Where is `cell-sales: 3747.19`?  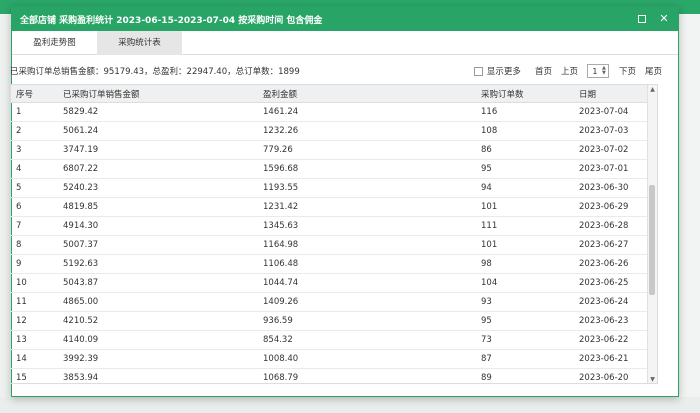 cell-sales: 3747.19 is located at coordinates (81, 150).